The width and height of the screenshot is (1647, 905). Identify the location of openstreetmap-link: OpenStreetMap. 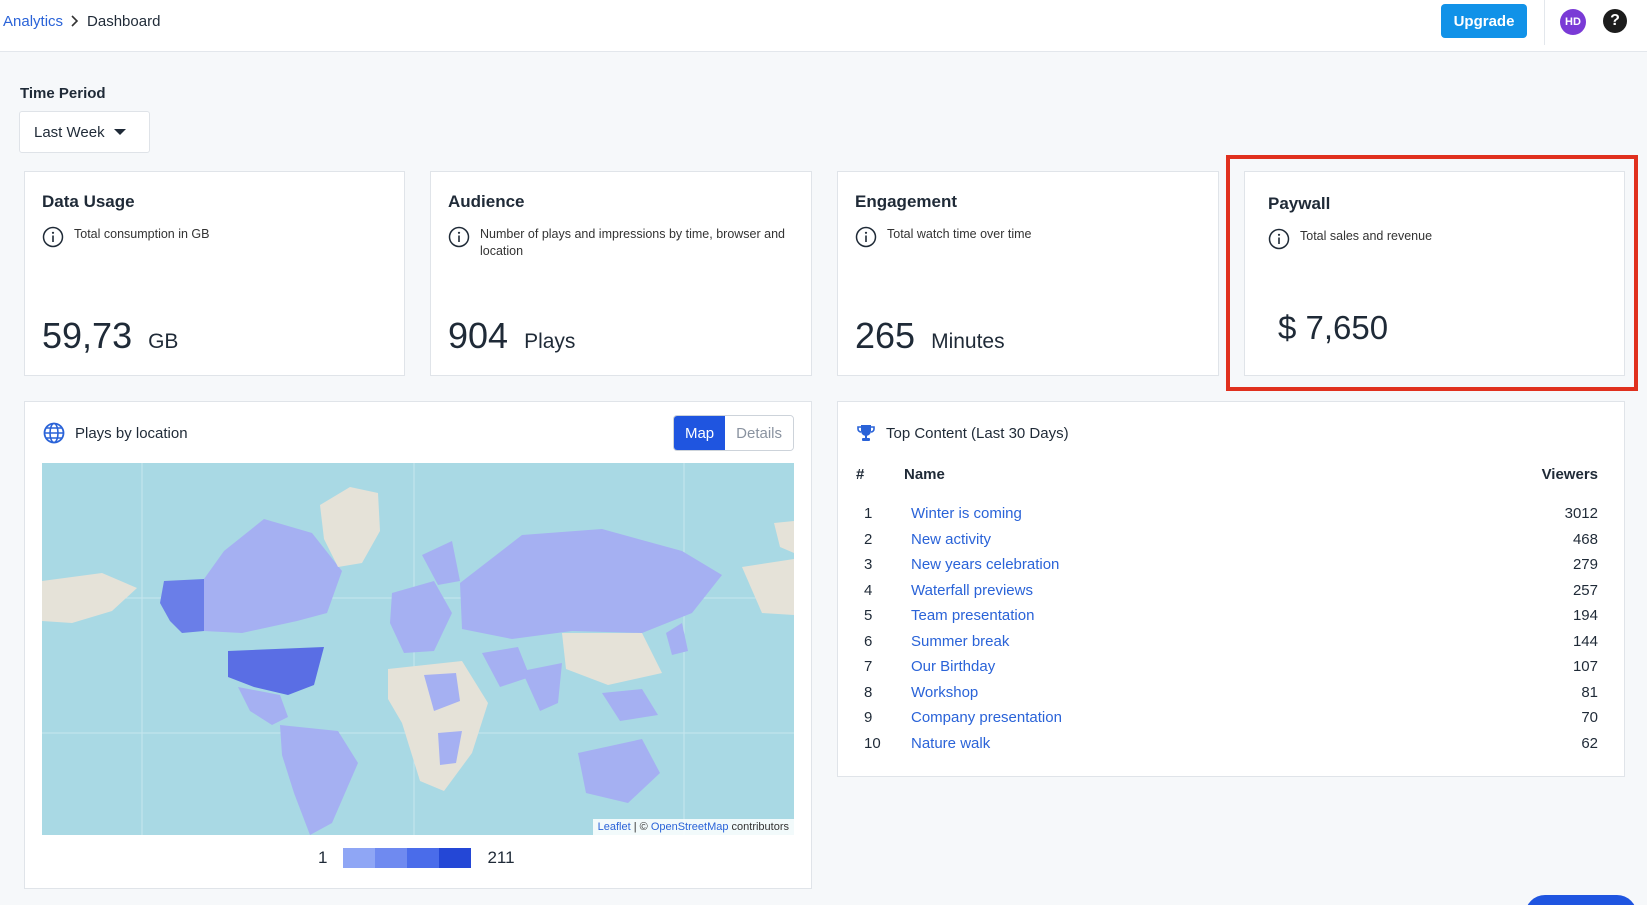
(690, 827).